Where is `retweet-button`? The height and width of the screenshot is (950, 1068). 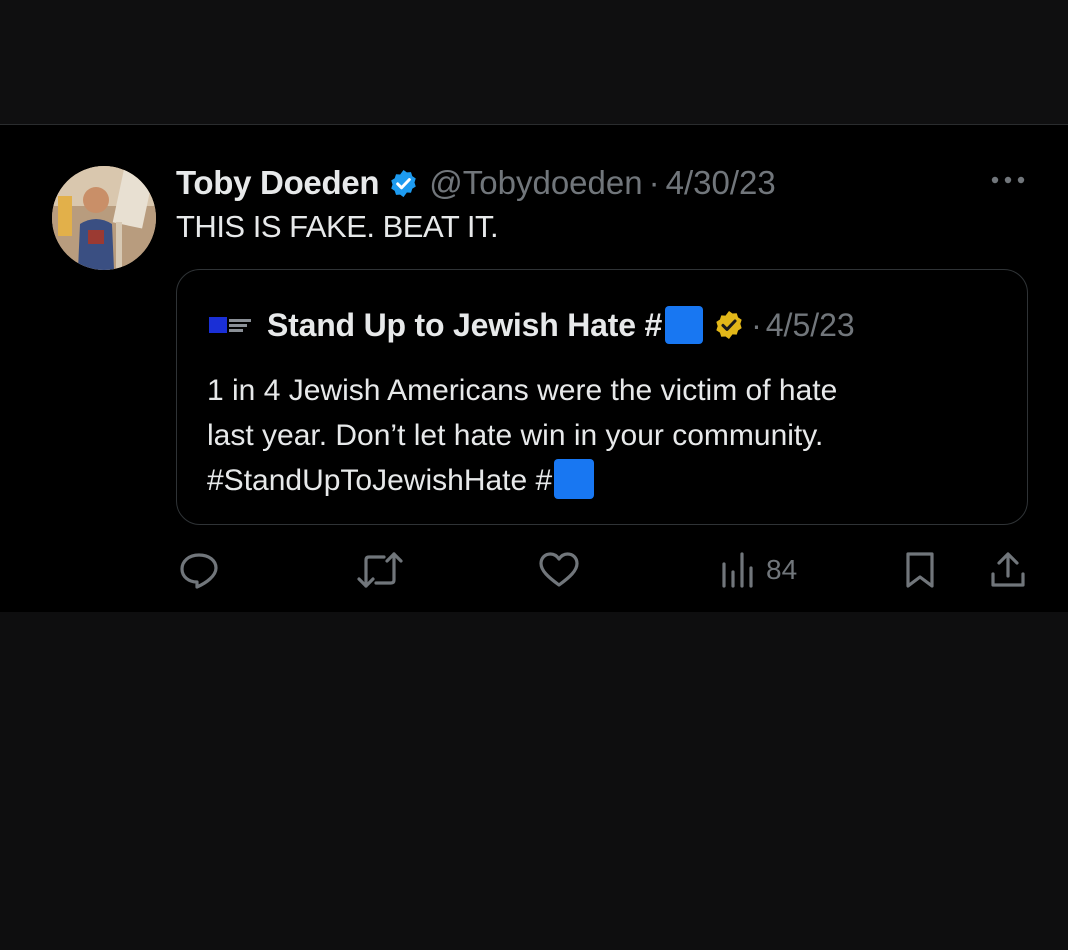 retweet-button is located at coordinates (380, 570).